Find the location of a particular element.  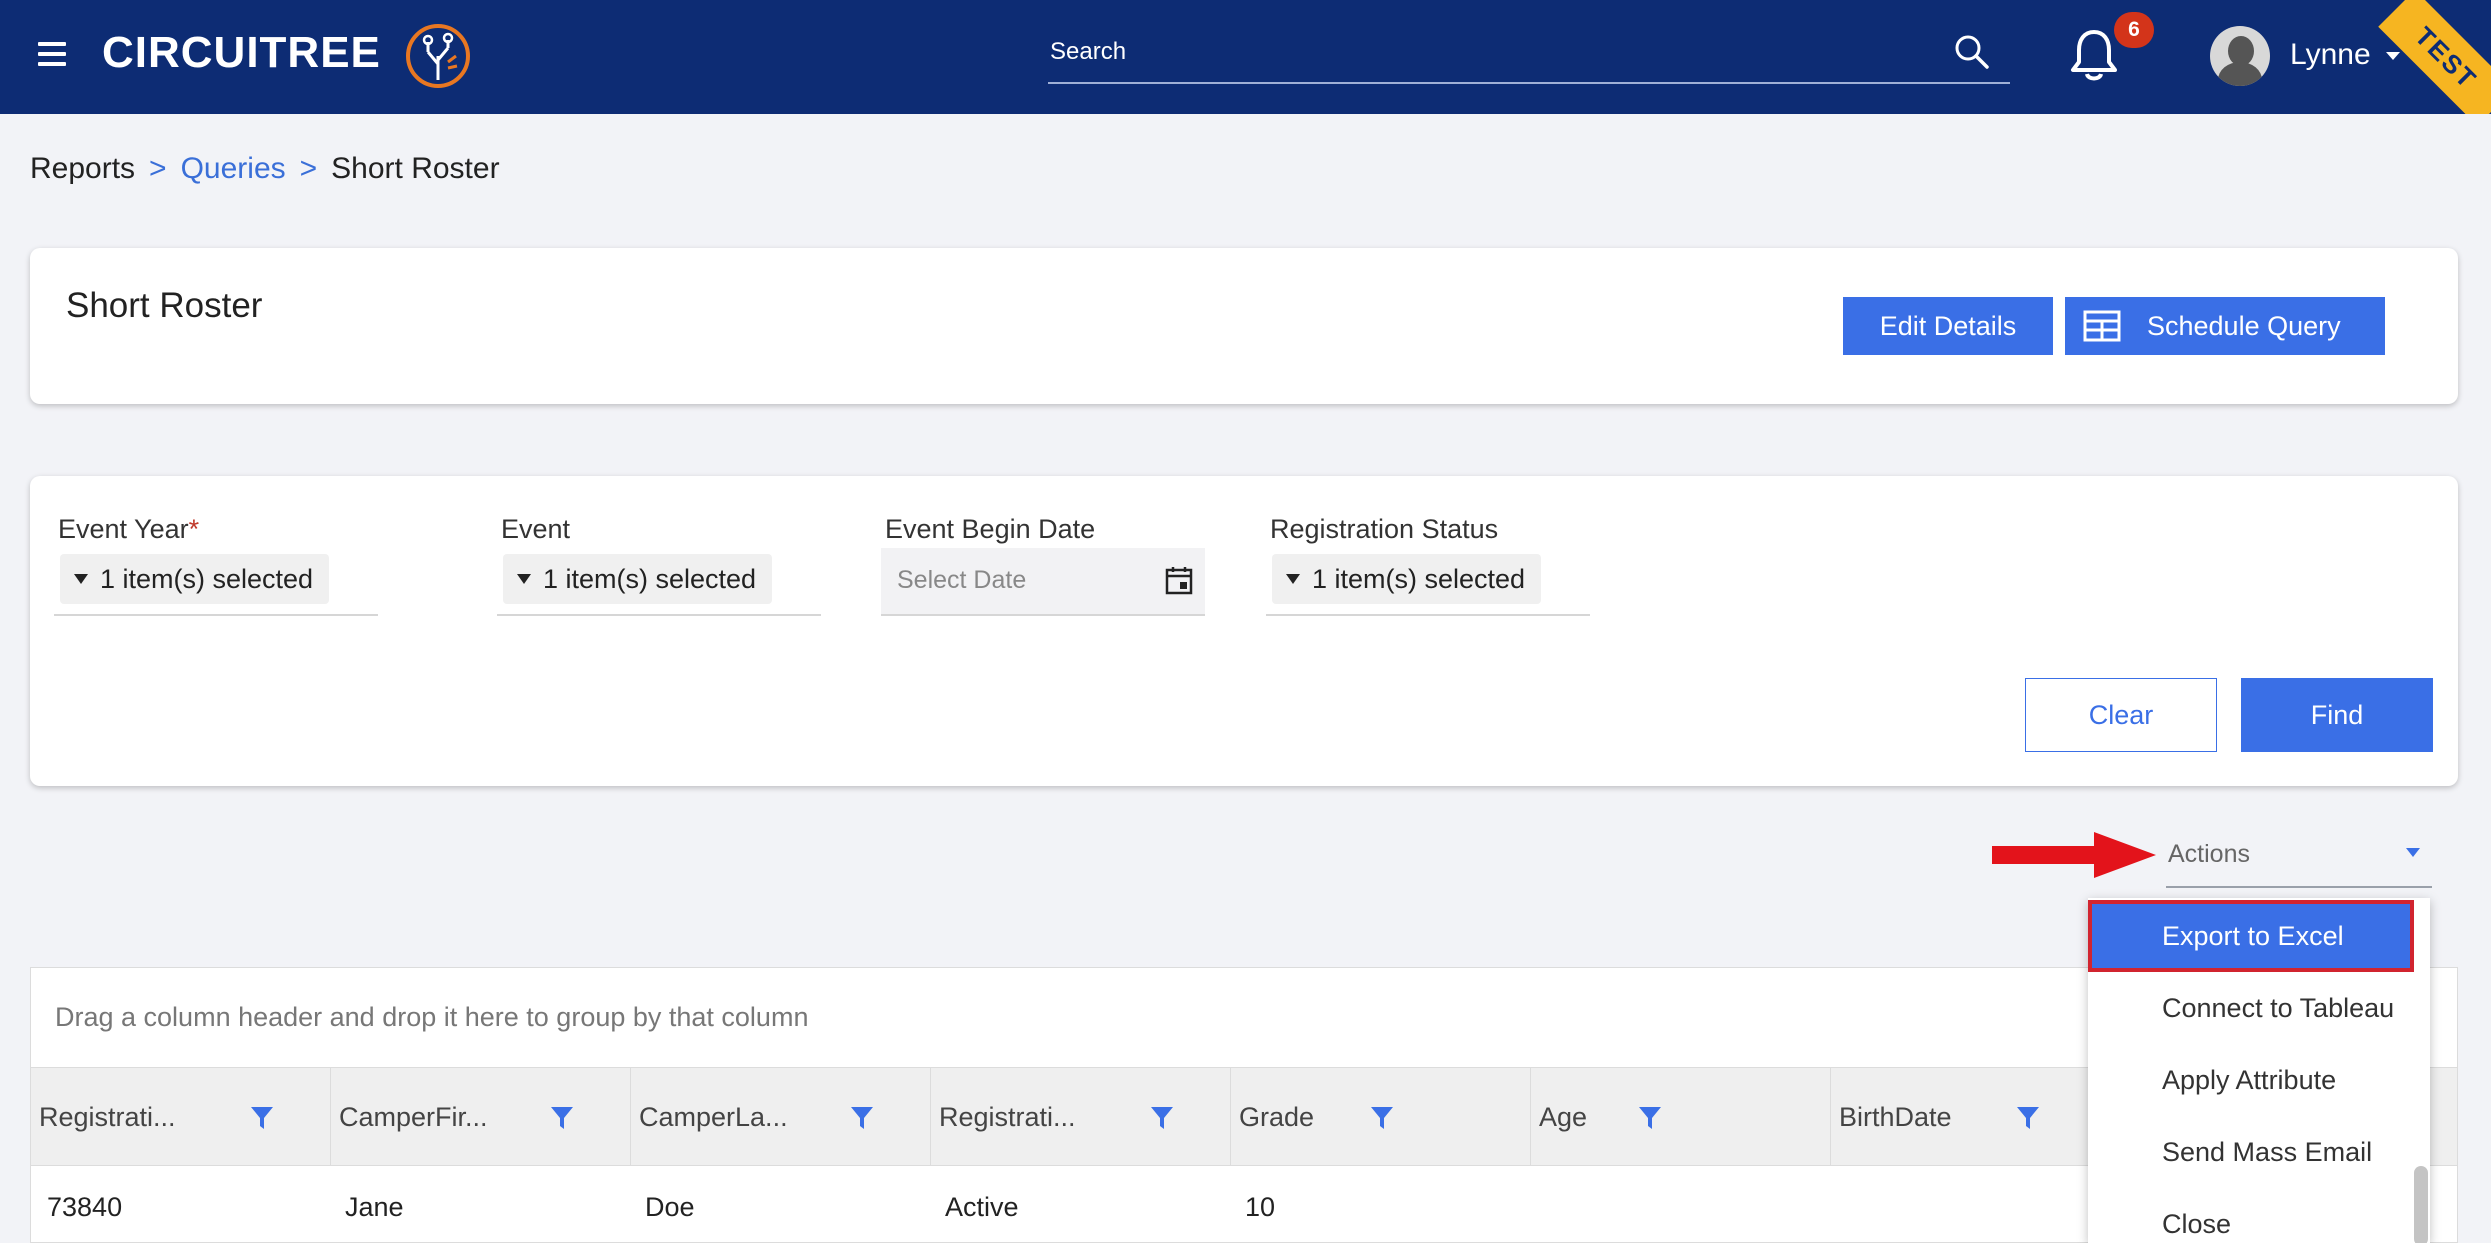

column-header: BirthDate is located at coordinates (1981, 1117).